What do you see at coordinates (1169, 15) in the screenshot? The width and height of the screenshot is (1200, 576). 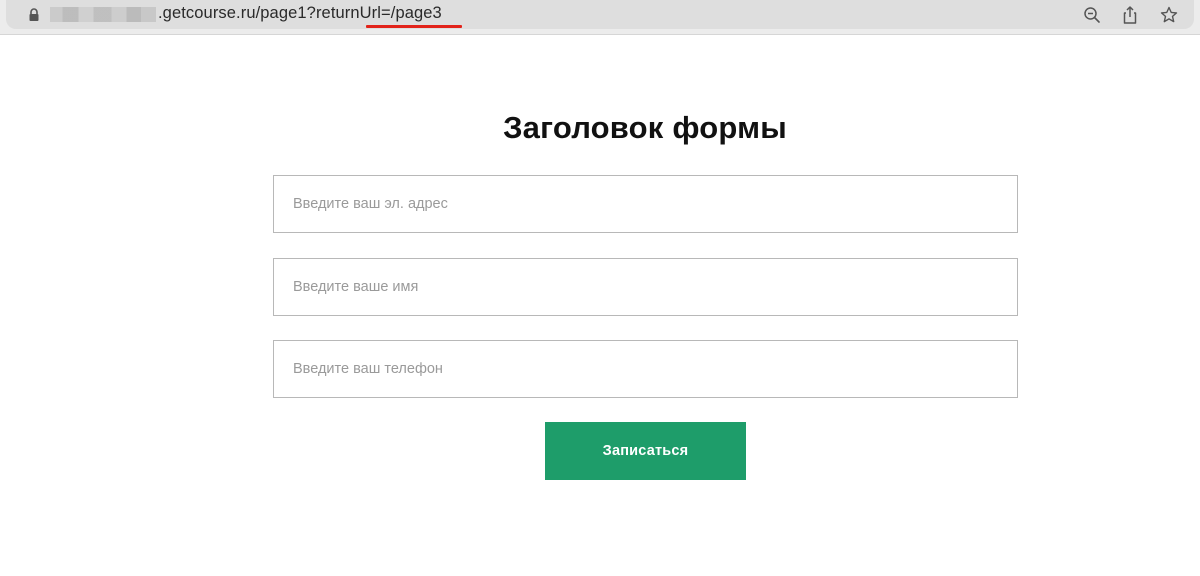 I see `star-icon` at bounding box center [1169, 15].